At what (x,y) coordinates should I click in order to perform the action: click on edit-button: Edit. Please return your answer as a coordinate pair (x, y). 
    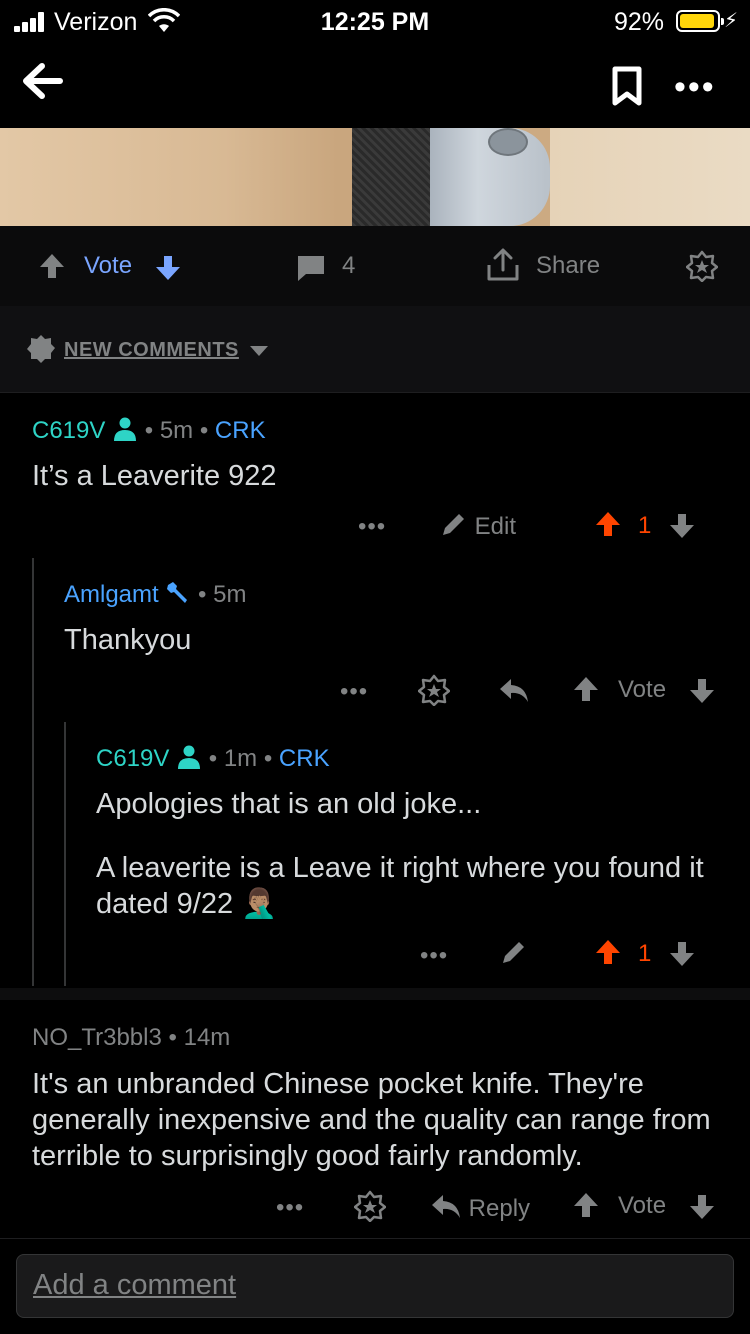
    Looking at the image, I should click on (478, 525).